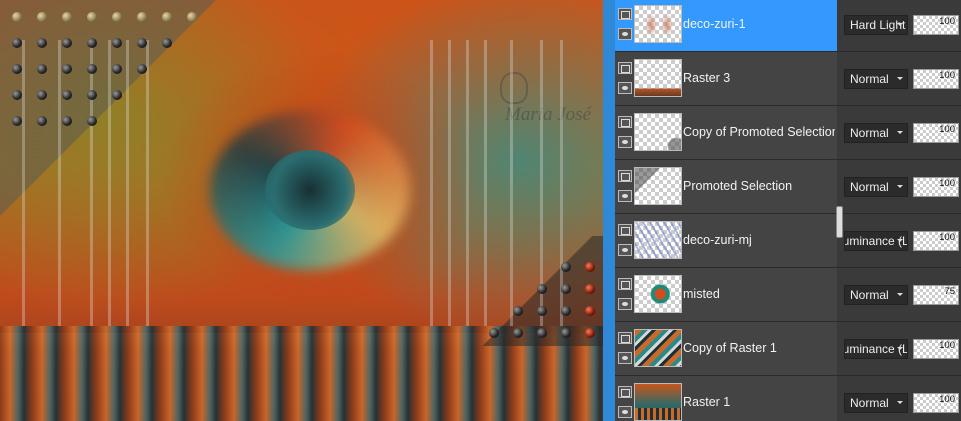  I want to click on layer-row: Copy of Promoted Selection Normal 100, so click(788, 133).